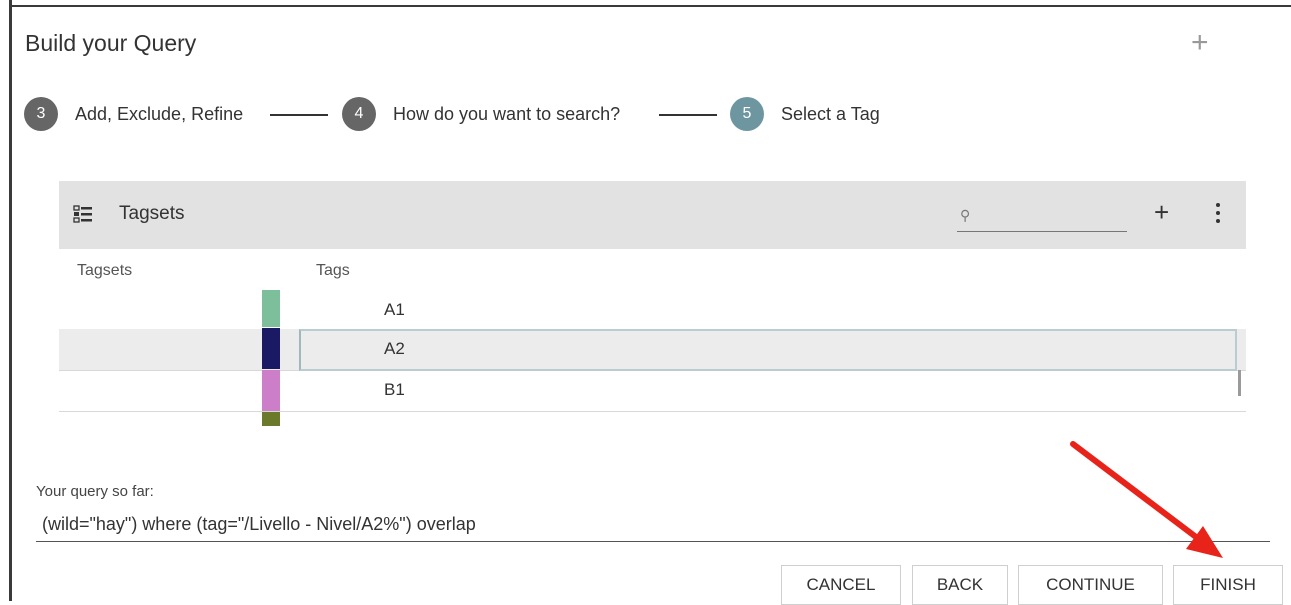  I want to click on tag-label: A2, so click(394, 348).